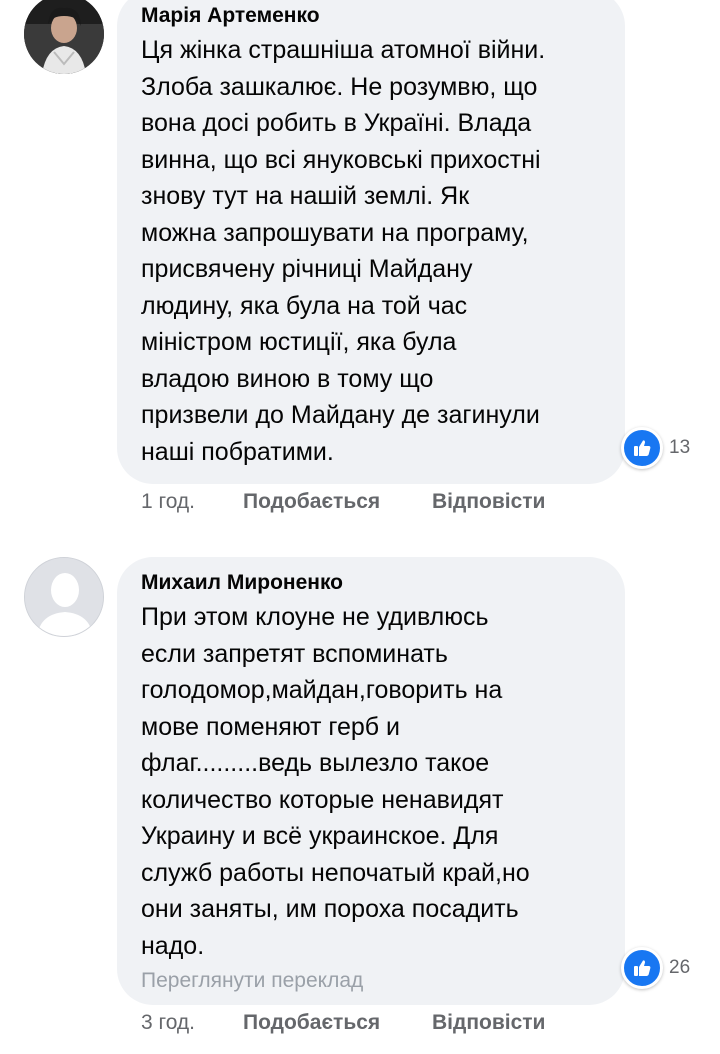 The image size is (720, 1054). I want to click on comment-actions: 1 год. Подобається Відповісти, so click(343, 502).